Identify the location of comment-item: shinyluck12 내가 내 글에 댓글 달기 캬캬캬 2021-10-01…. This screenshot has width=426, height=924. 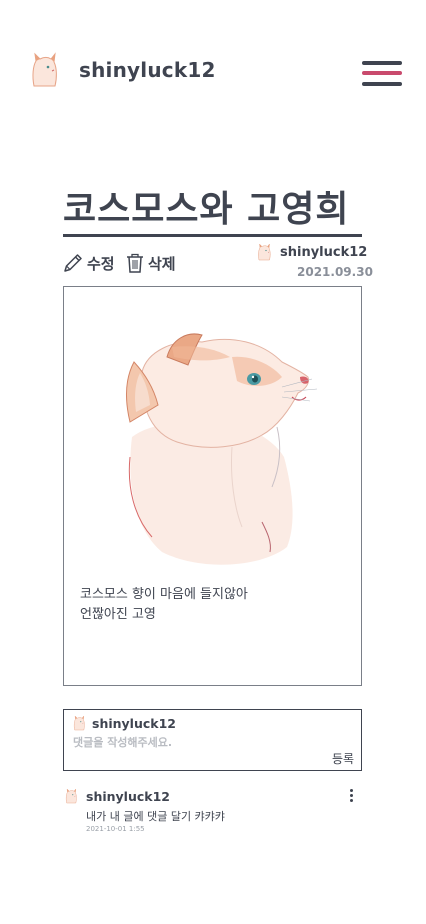
(212, 816).